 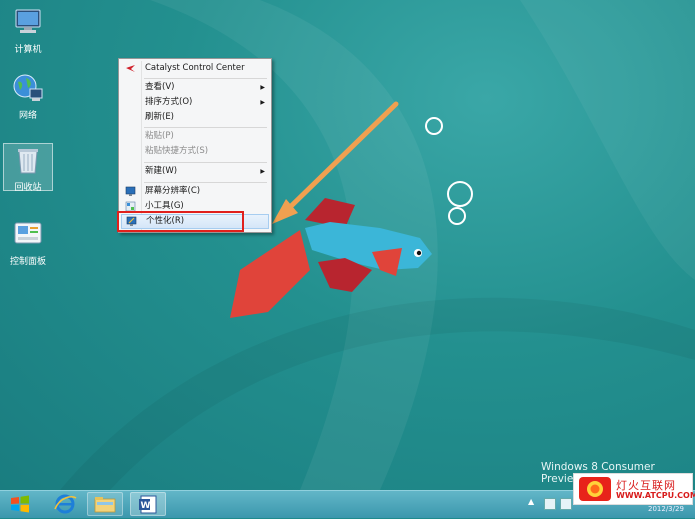 What do you see at coordinates (550, 504) in the screenshot?
I see `network-tray-icon` at bounding box center [550, 504].